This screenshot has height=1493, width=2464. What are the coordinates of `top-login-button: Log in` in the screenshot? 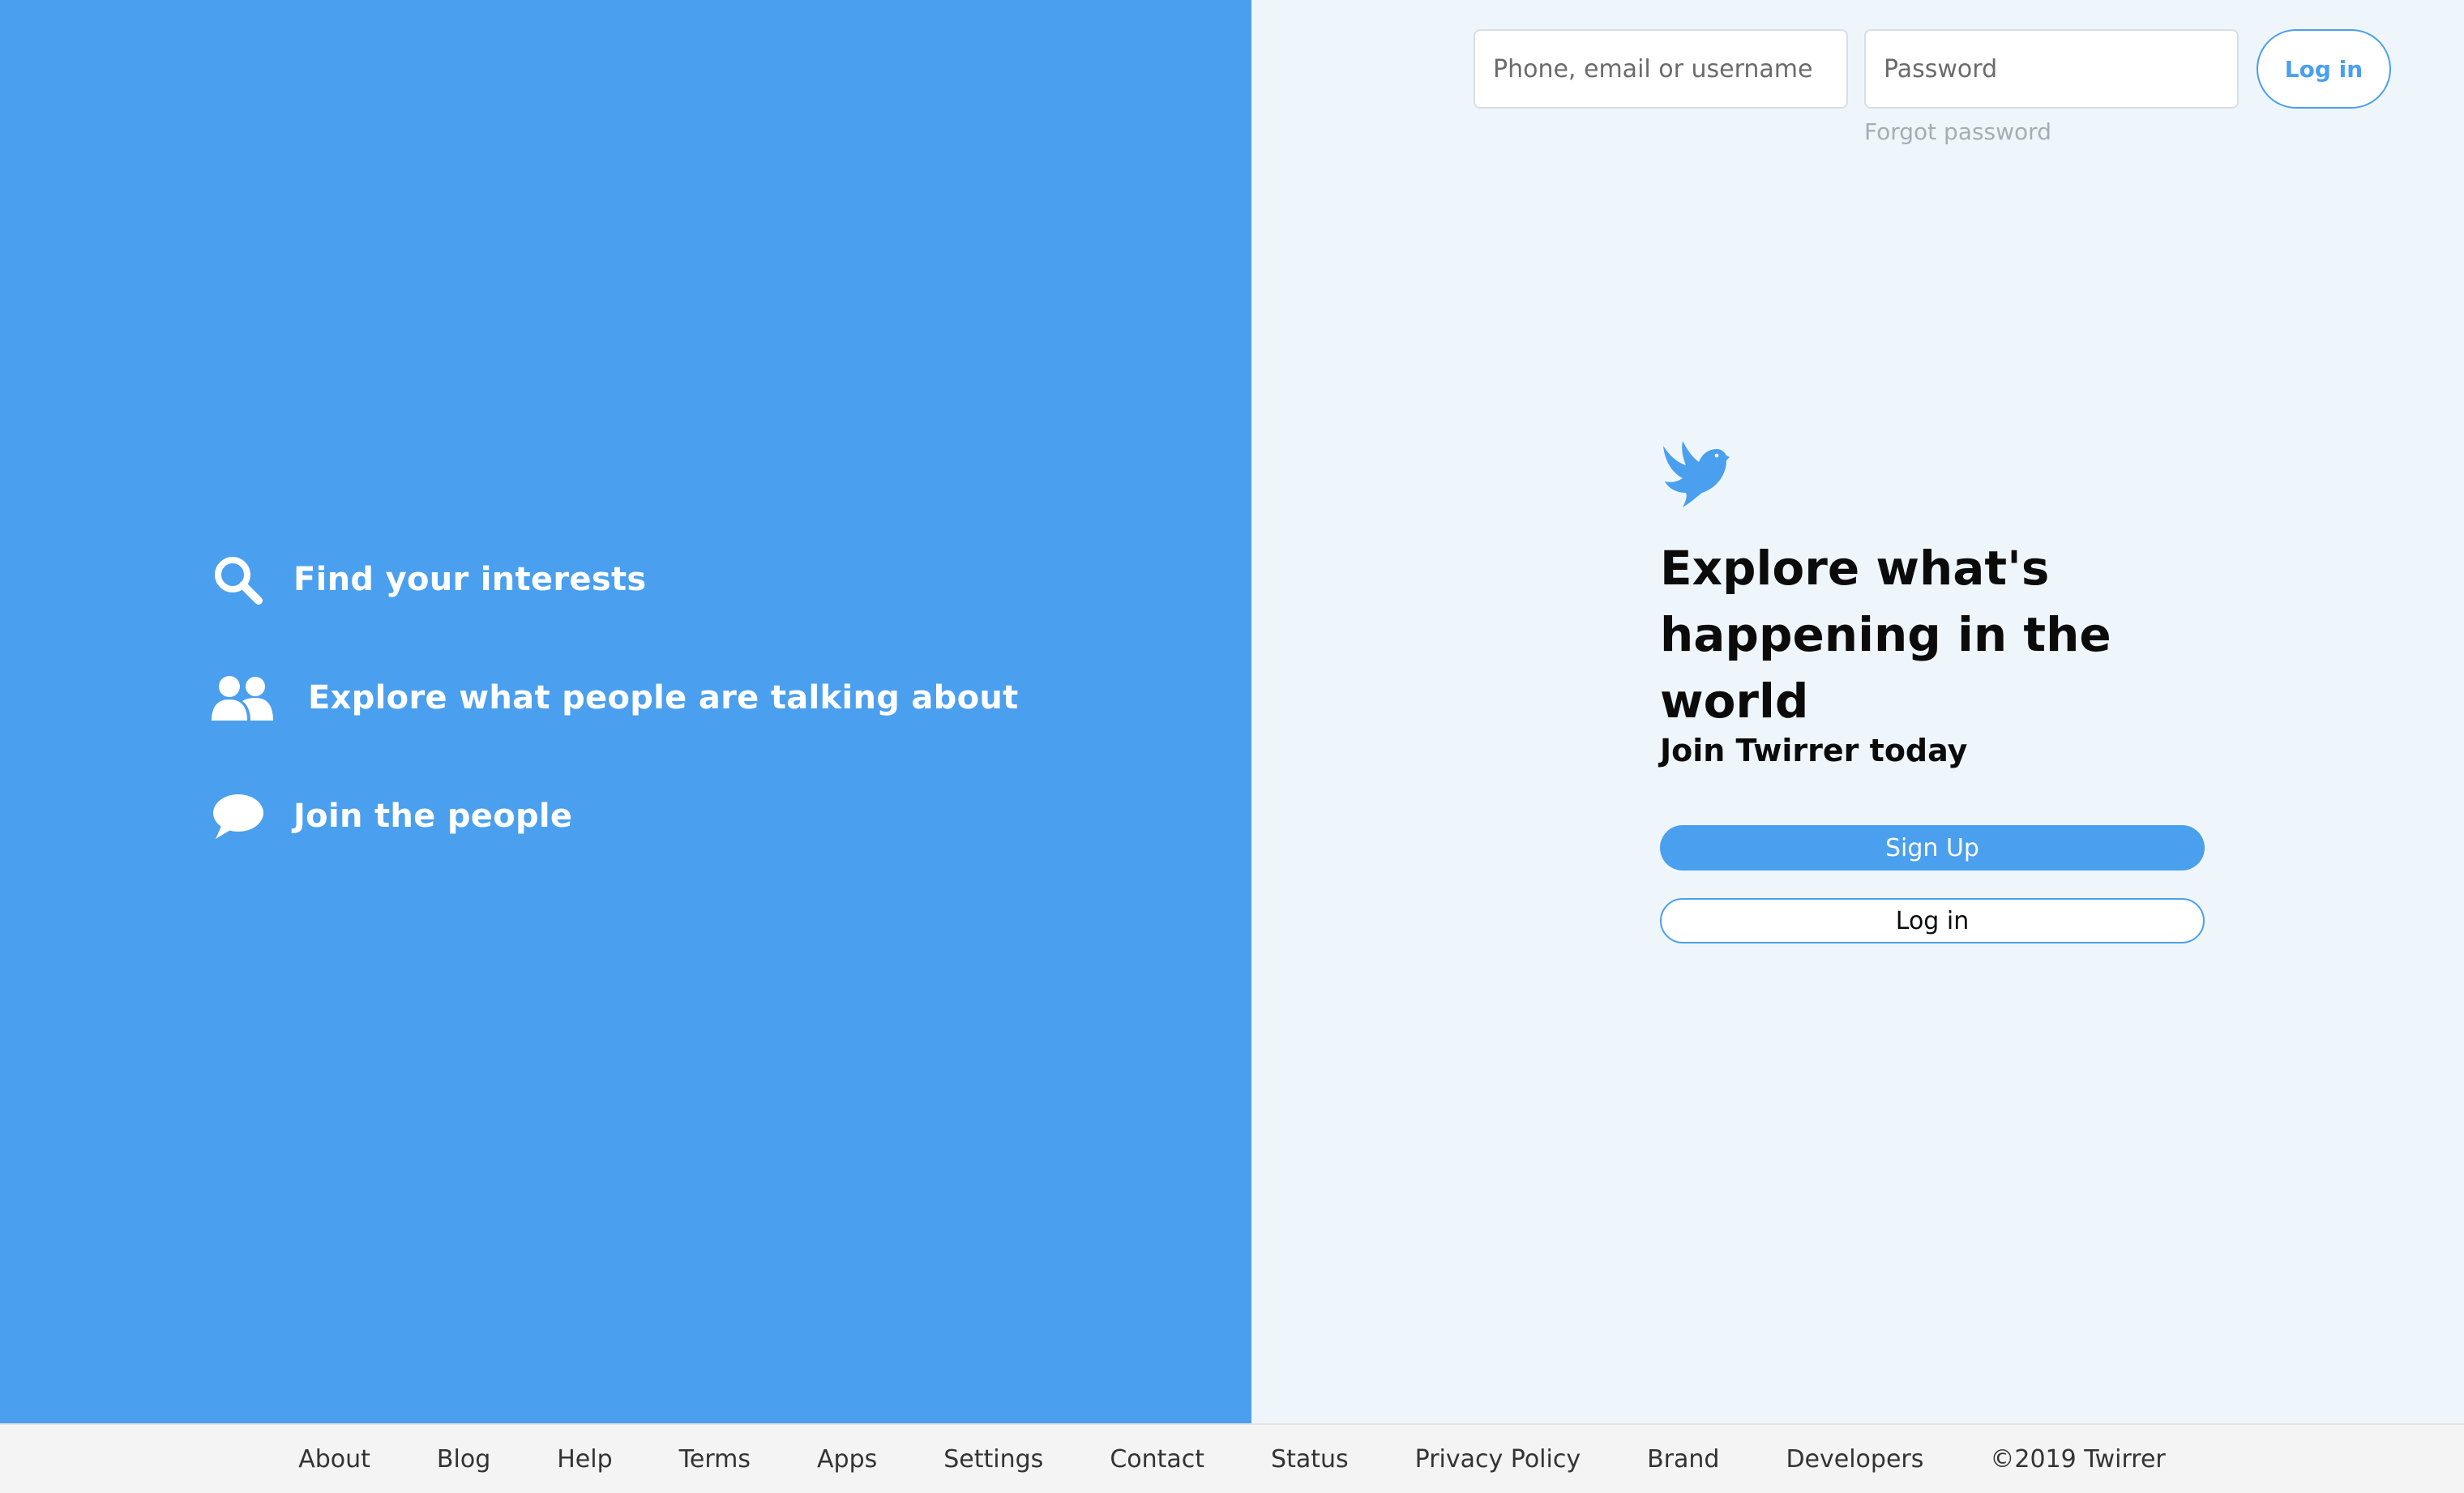 It's located at (2324, 69).